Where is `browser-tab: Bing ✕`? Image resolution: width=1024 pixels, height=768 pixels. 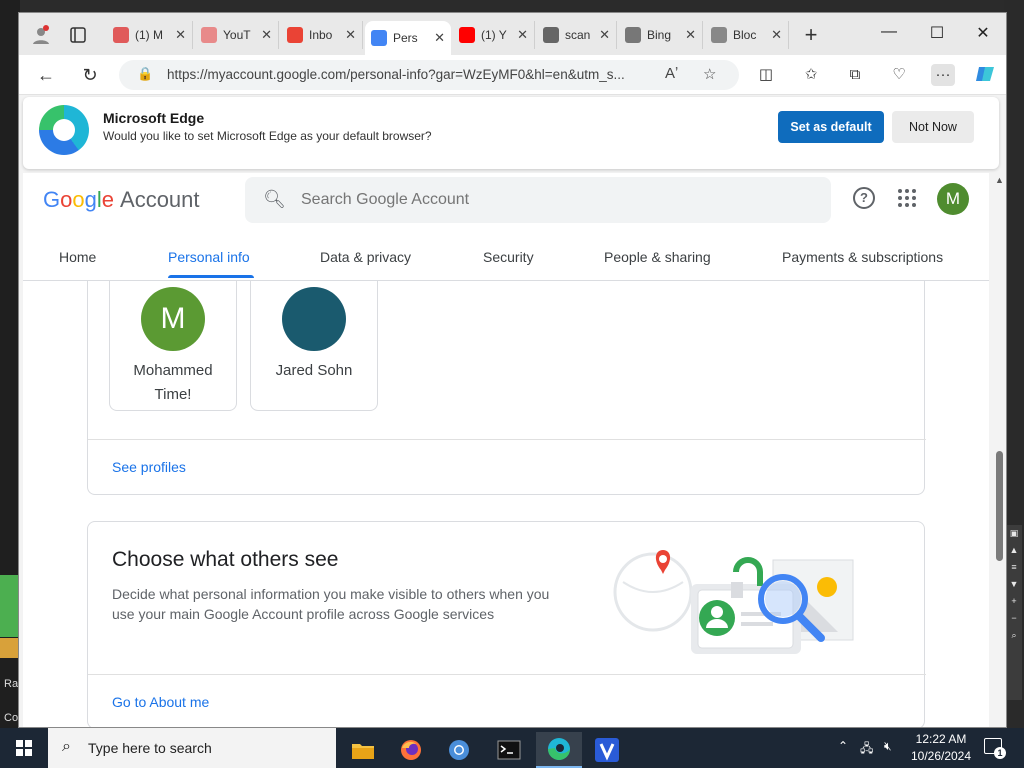 browser-tab: Bing ✕ is located at coordinates (661, 35).